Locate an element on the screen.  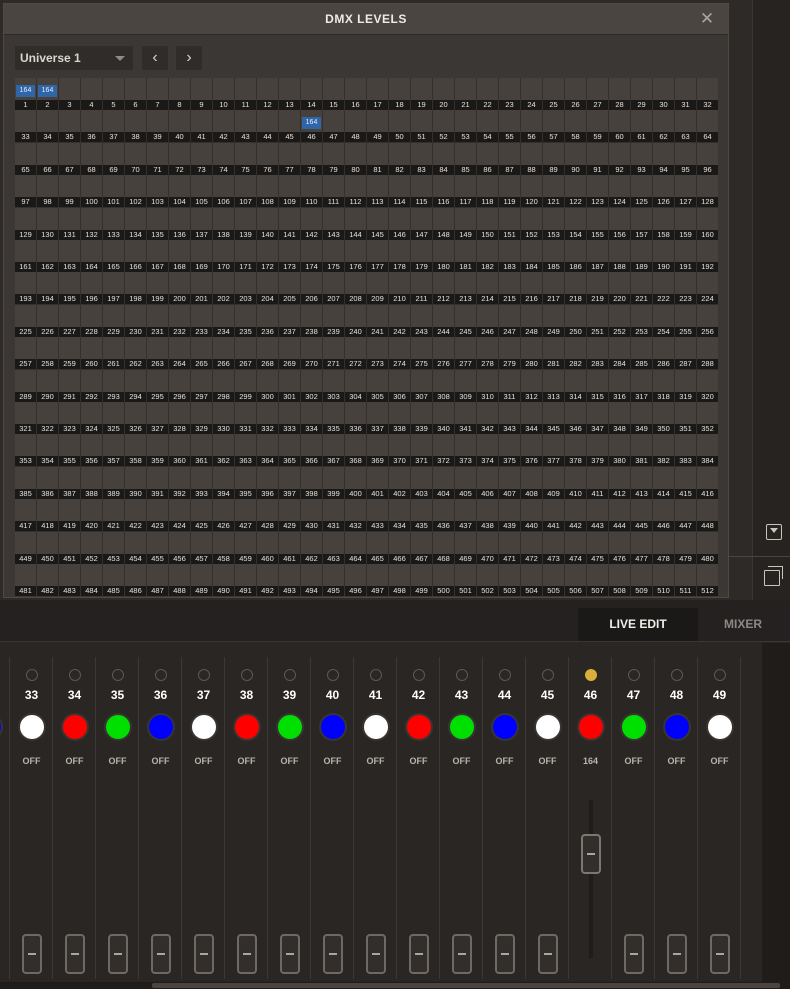
dmx-channel-cell: 283 is located at coordinates (597, 353).